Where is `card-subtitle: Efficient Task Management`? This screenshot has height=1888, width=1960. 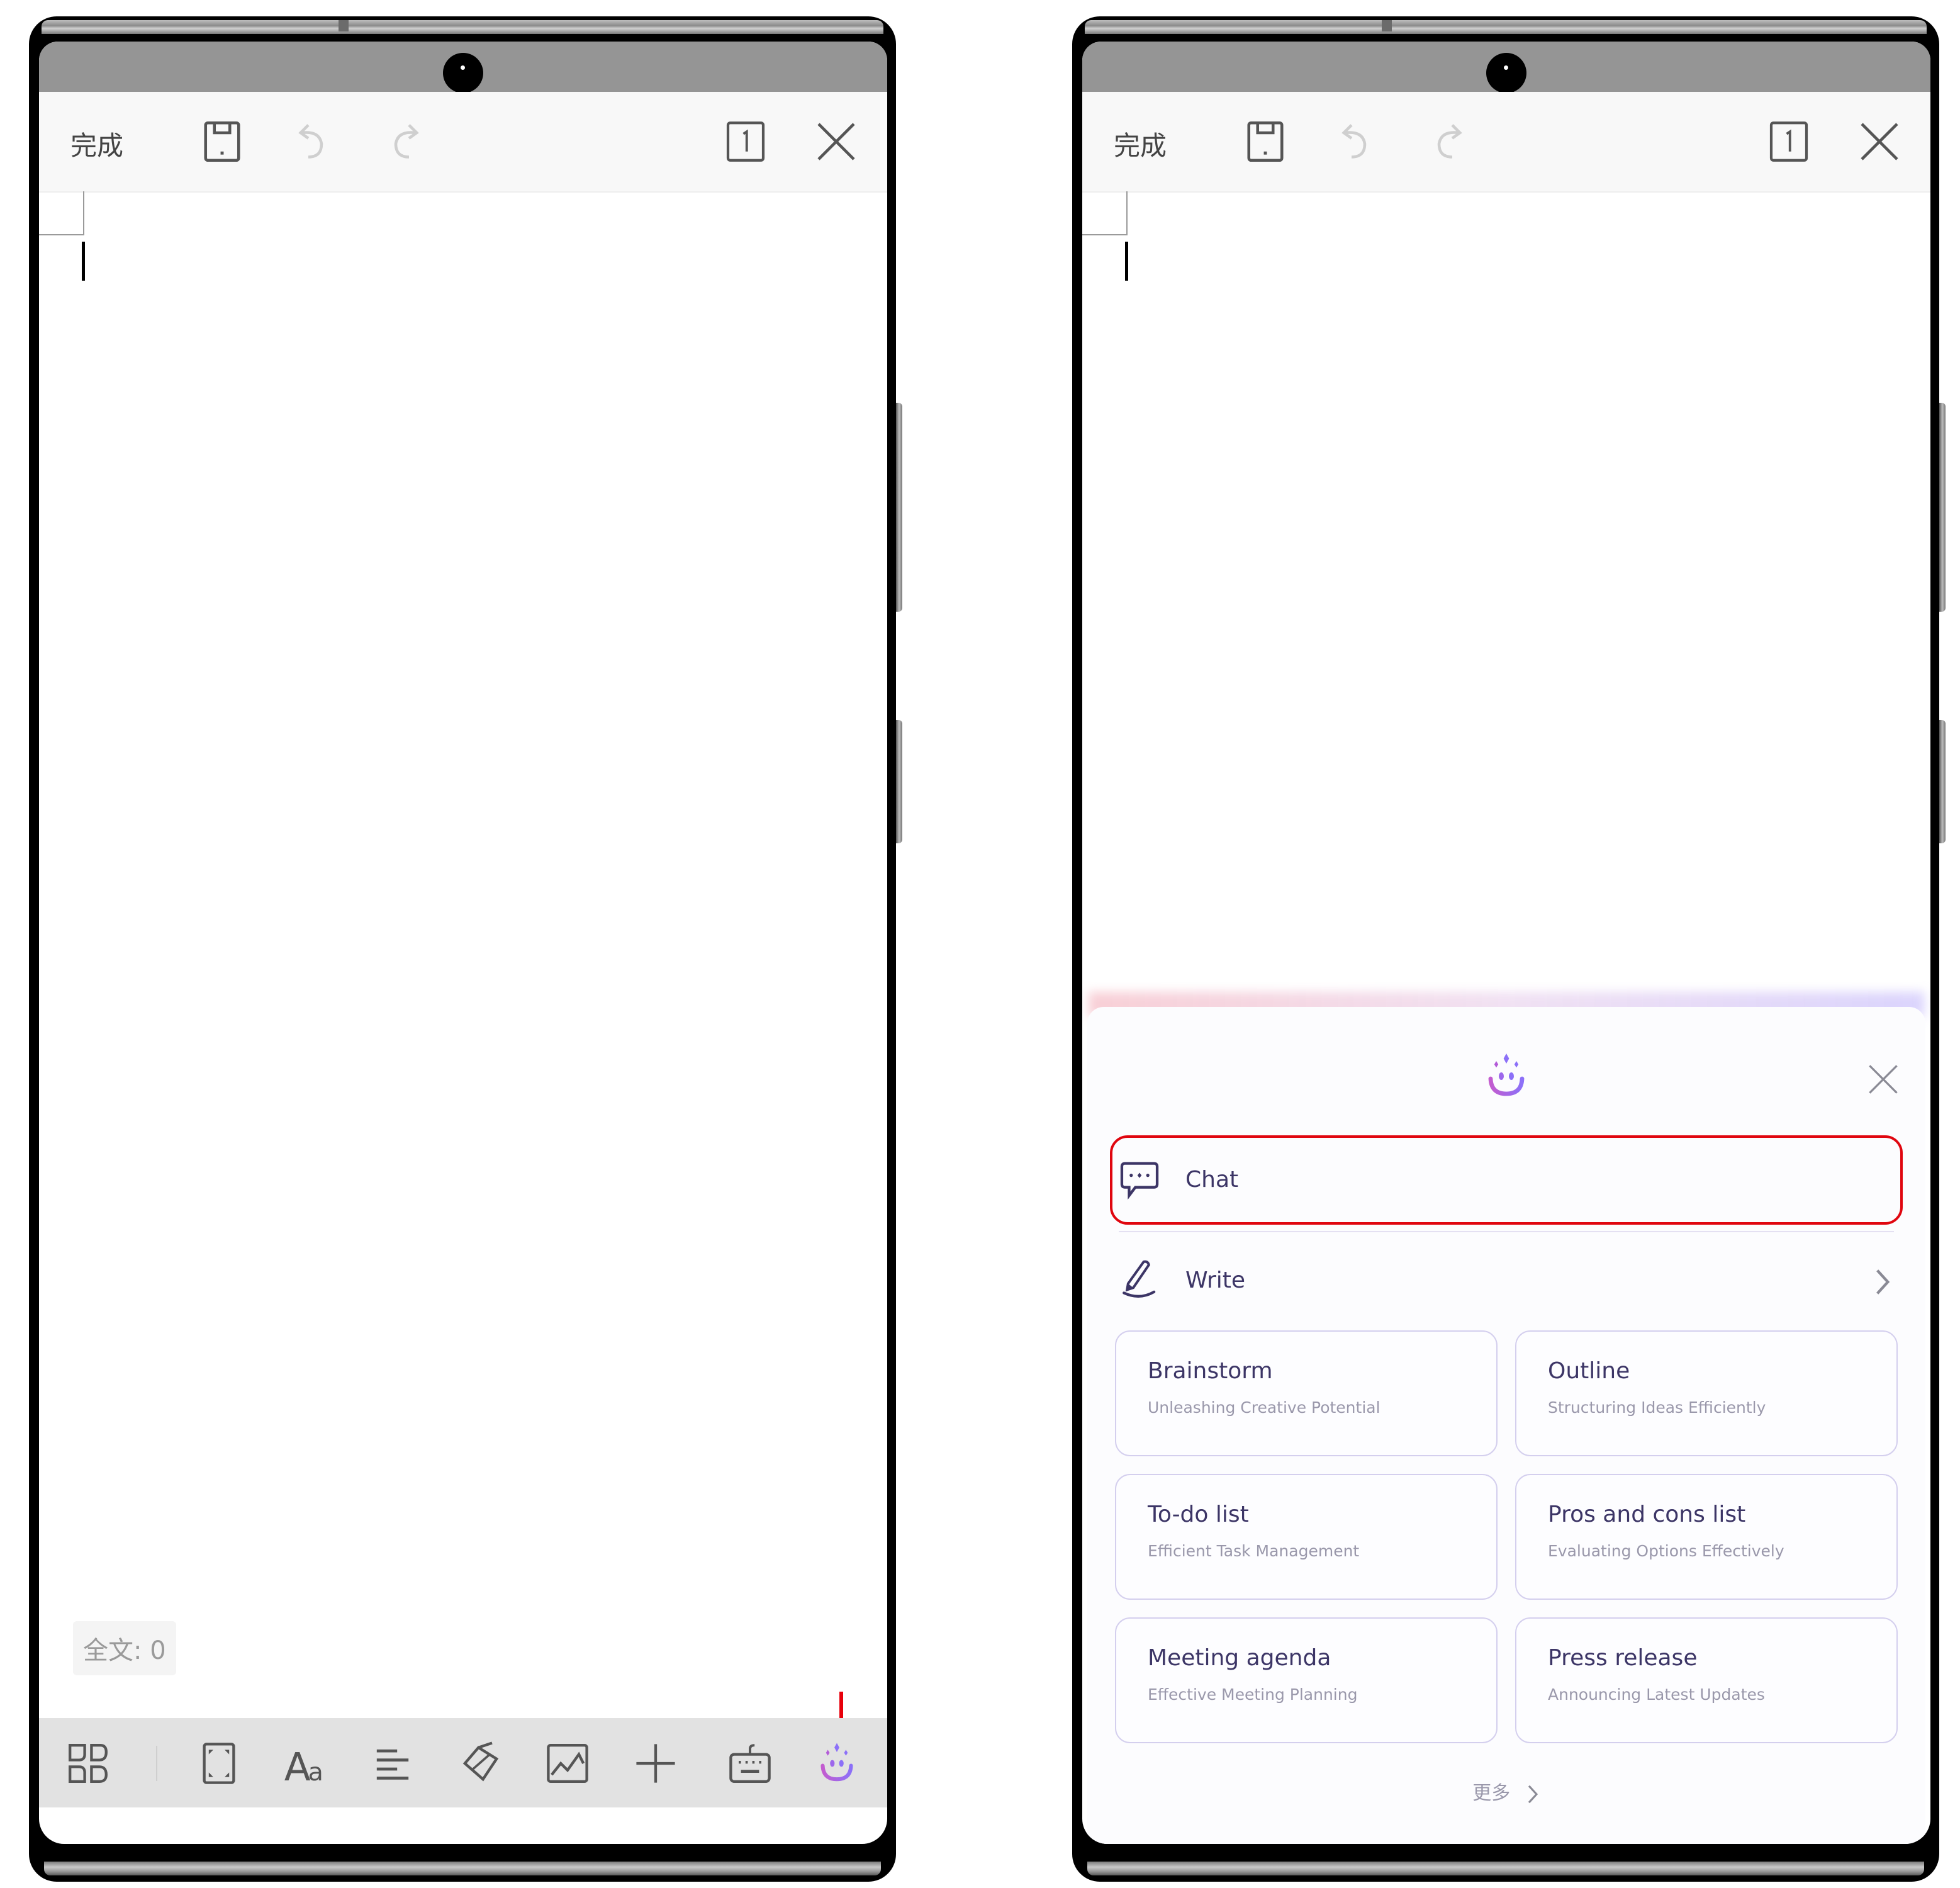
card-subtitle: Efficient Task Management is located at coordinates (1254, 1551).